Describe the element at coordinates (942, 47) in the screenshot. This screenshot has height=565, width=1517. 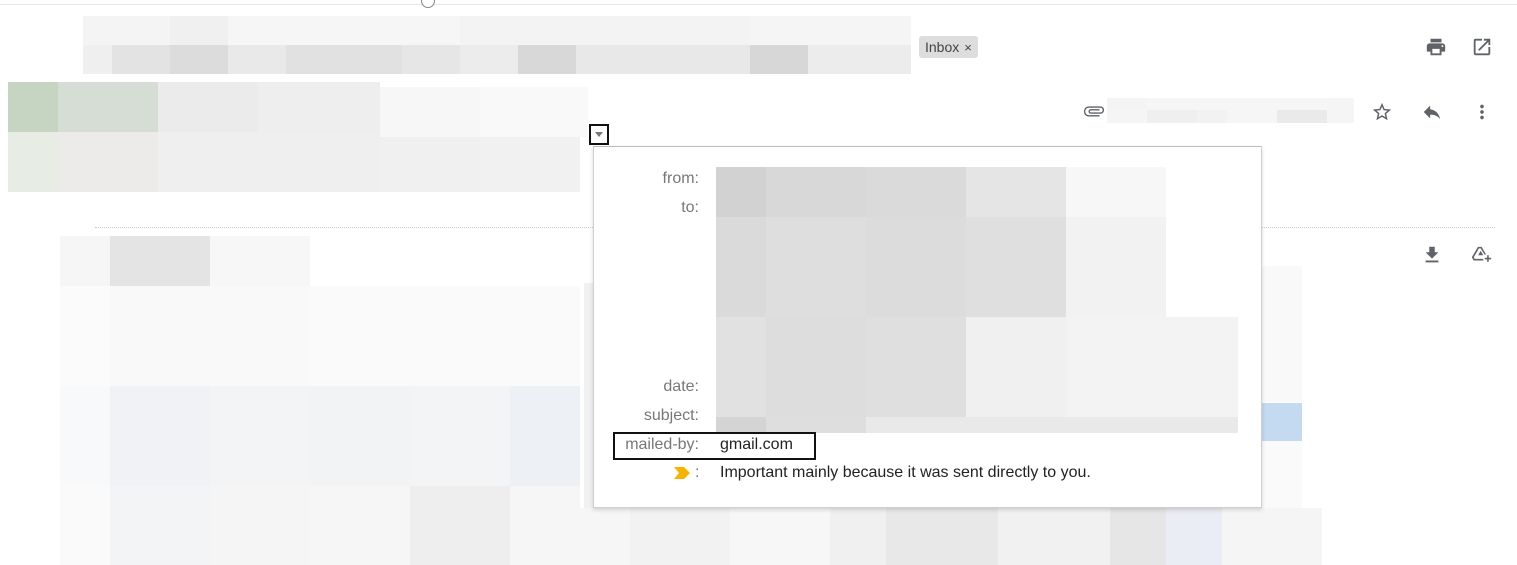
I see `inbox-label-text: Inbox` at that location.